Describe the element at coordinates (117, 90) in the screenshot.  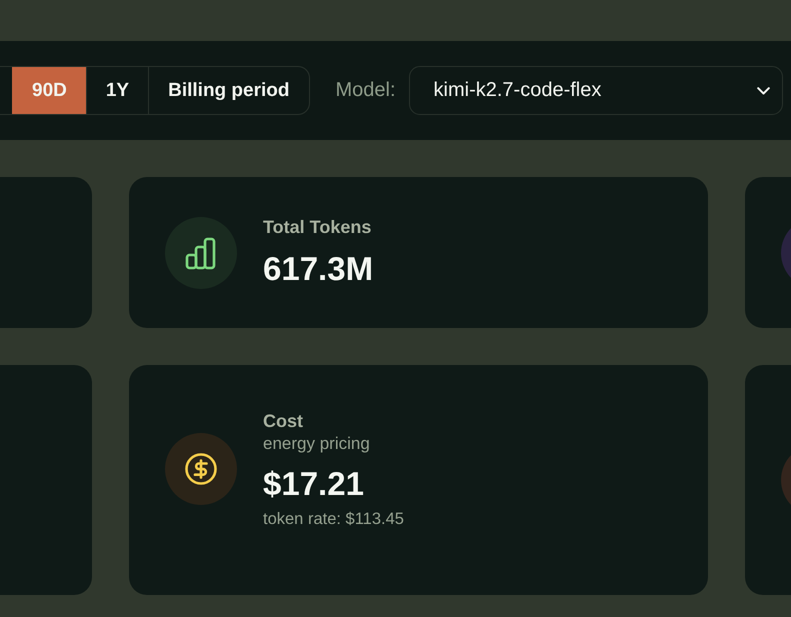
I see `period-tab: 1Y` at that location.